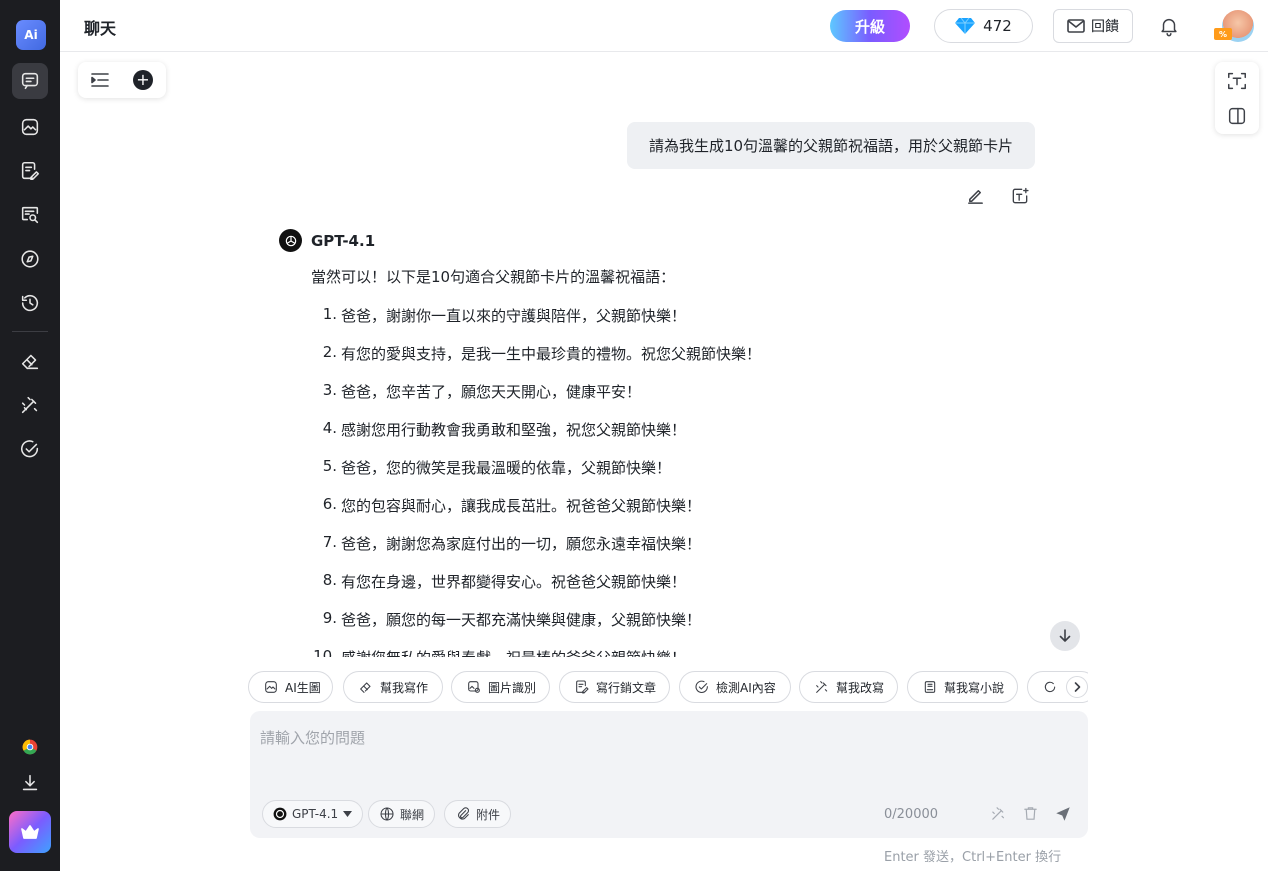 This screenshot has width=1268, height=871. I want to click on new-chat-button: +, so click(143, 80).